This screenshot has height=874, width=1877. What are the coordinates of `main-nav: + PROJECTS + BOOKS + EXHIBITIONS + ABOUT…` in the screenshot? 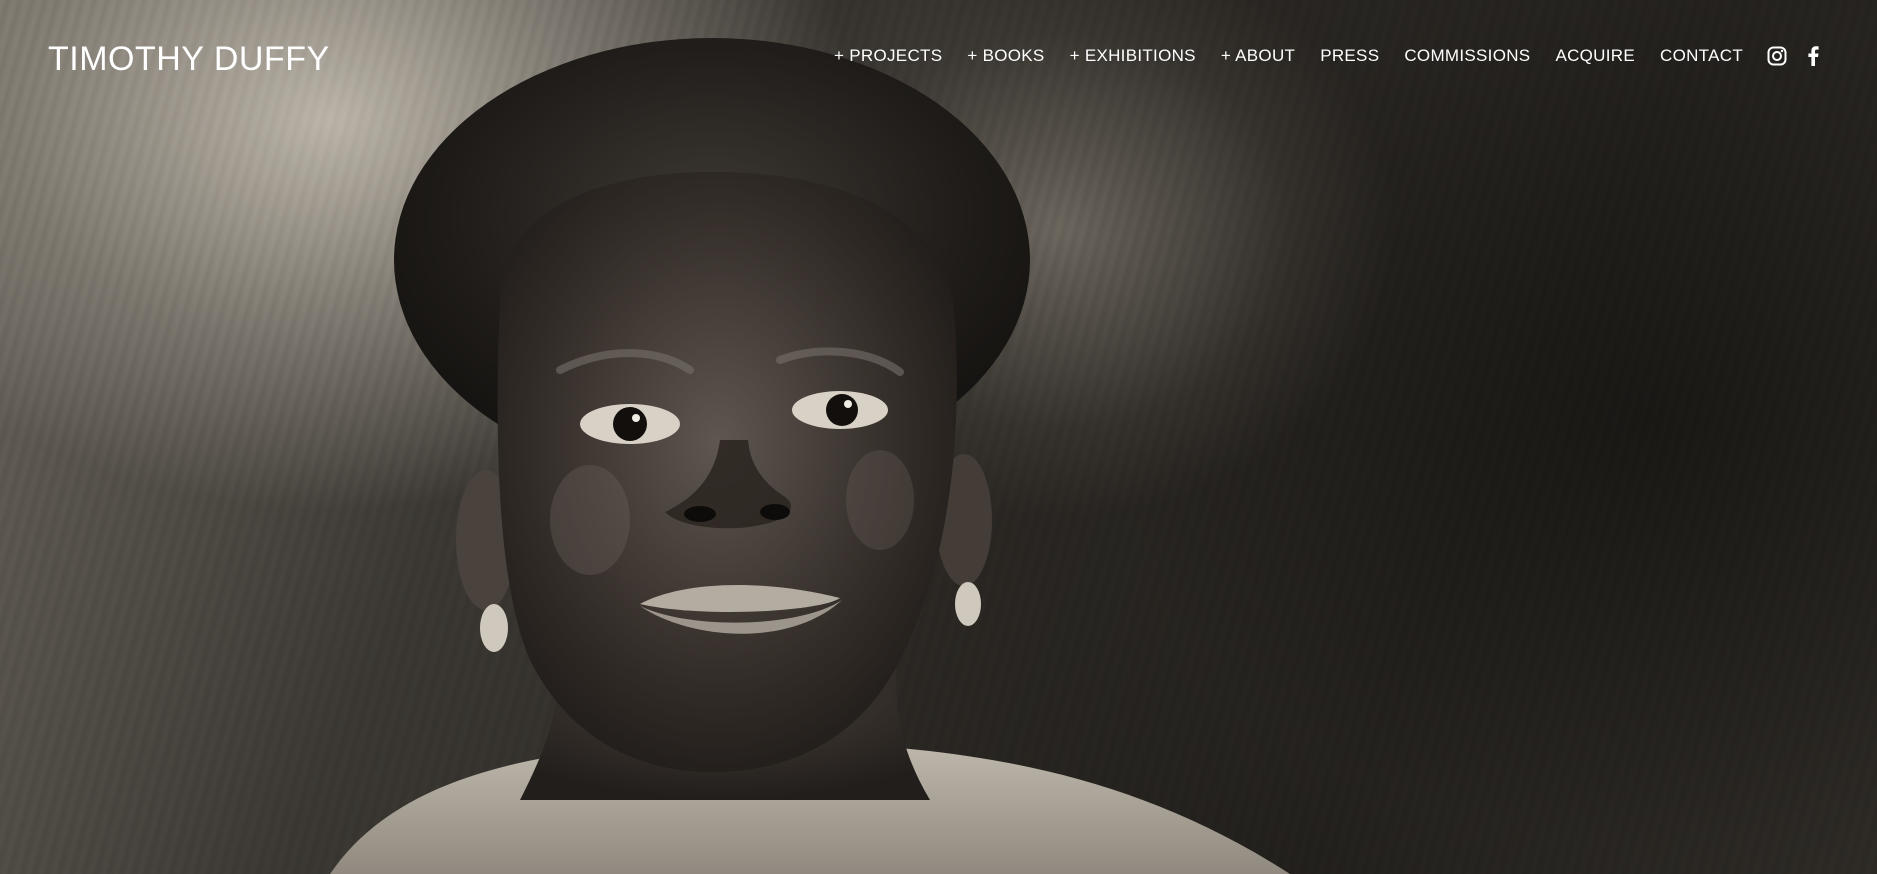 It's located at (1328, 56).